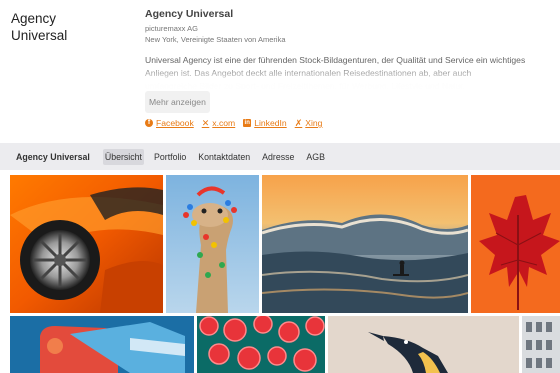 The height and width of the screenshot is (373, 560). Describe the element at coordinates (170, 157) in the screenshot. I see `tab-portfolio: Portfolio` at that location.